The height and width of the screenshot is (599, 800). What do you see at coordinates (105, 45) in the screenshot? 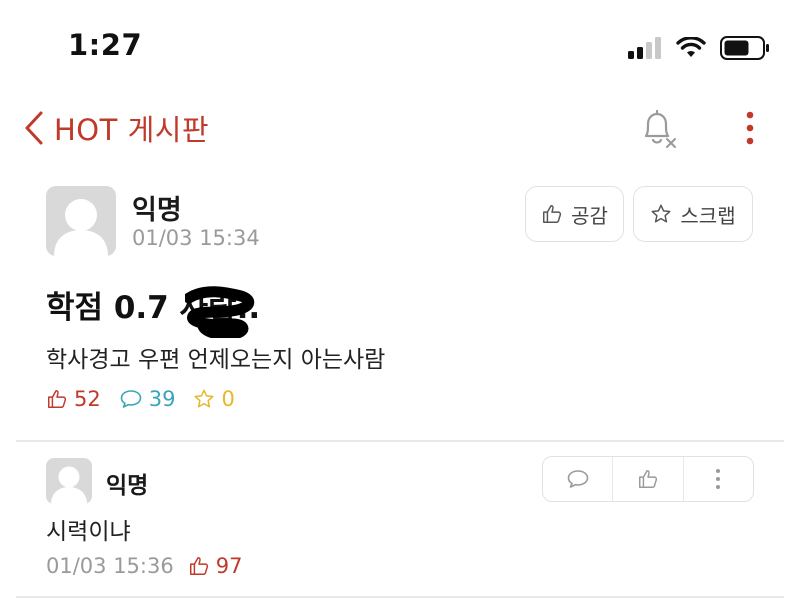
I see `status-time: 1:27` at bounding box center [105, 45].